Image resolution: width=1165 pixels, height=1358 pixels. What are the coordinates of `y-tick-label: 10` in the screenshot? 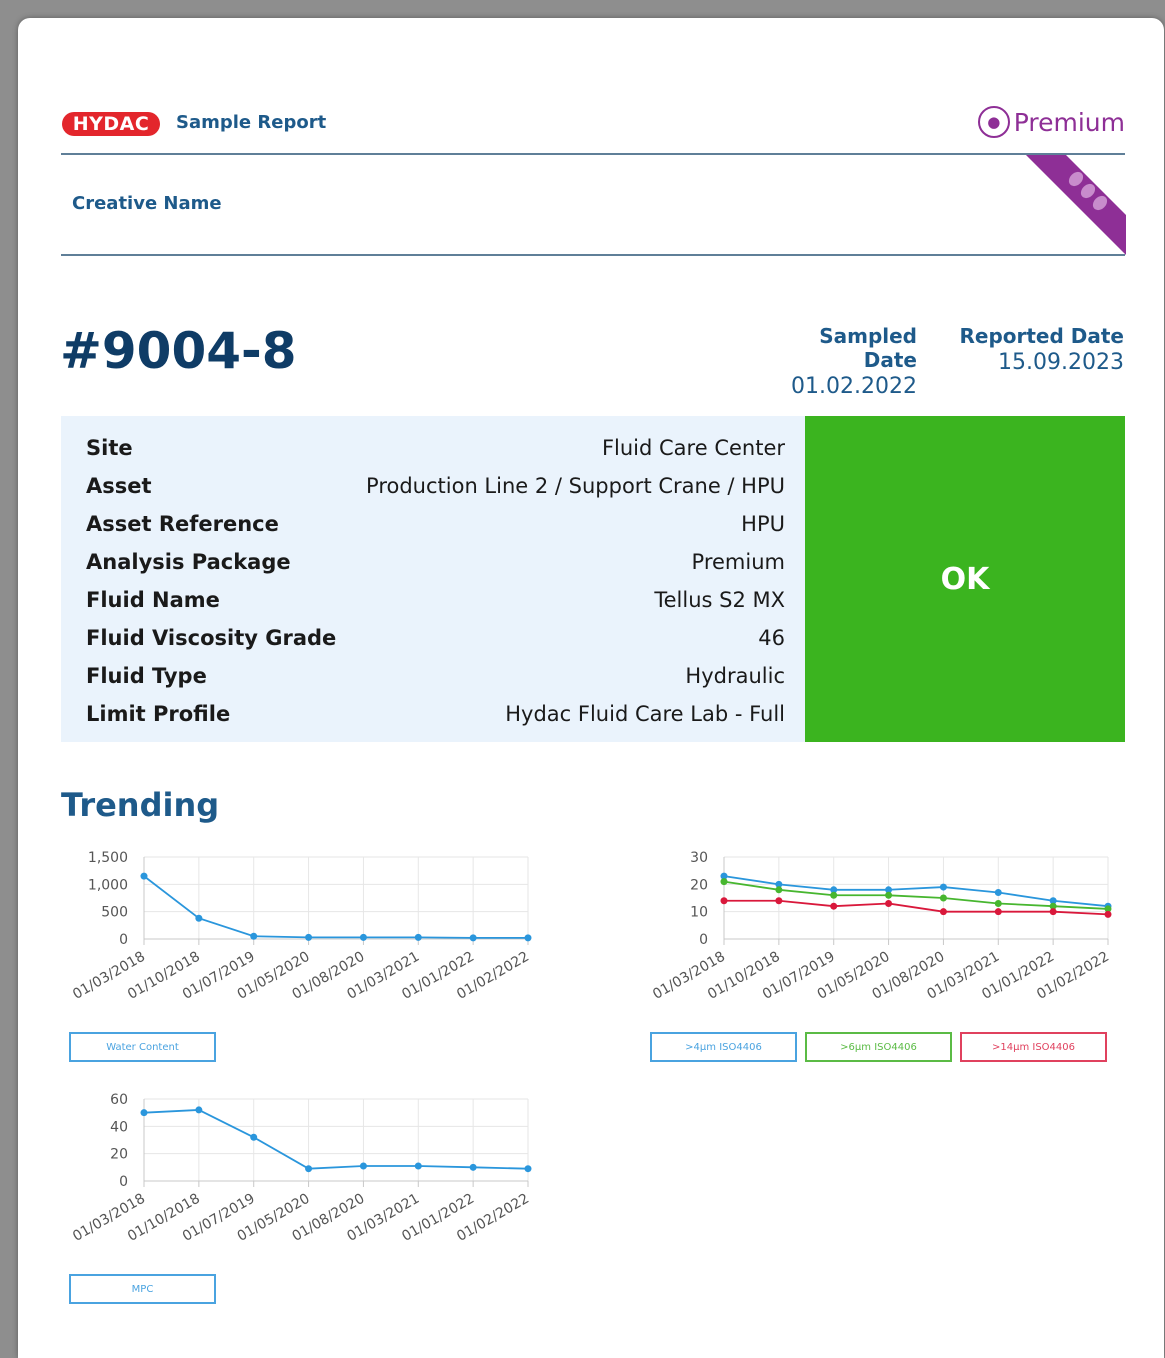 It's located at (699, 913).